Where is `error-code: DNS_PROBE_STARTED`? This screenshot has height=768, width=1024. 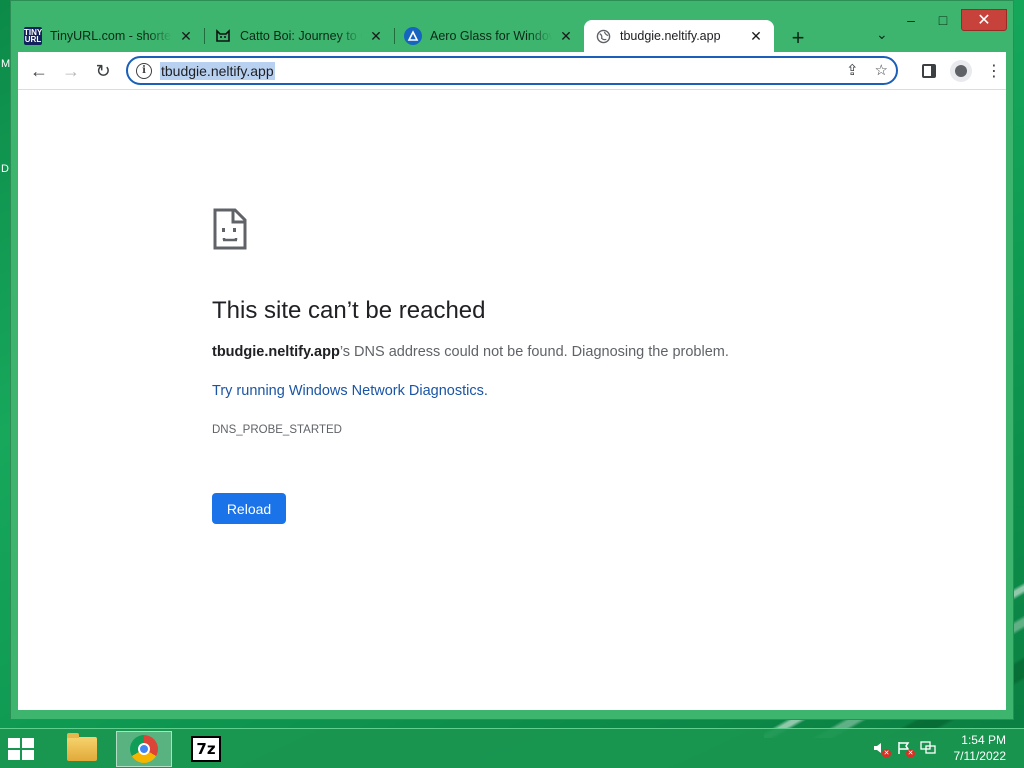
error-code: DNS_PROBE_STARTED is located at coordinates (277, 430).